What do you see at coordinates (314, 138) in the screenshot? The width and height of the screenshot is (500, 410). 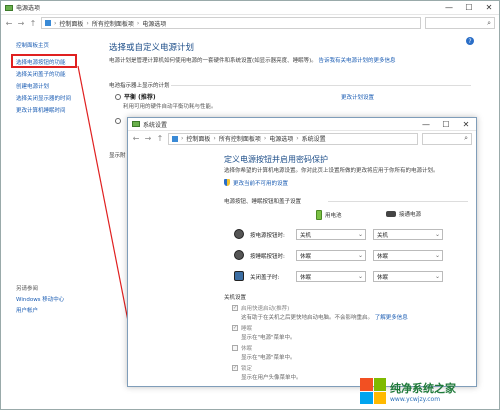 I see `breadcrumb-item: 系统设置` at bounding box center [314, 138].